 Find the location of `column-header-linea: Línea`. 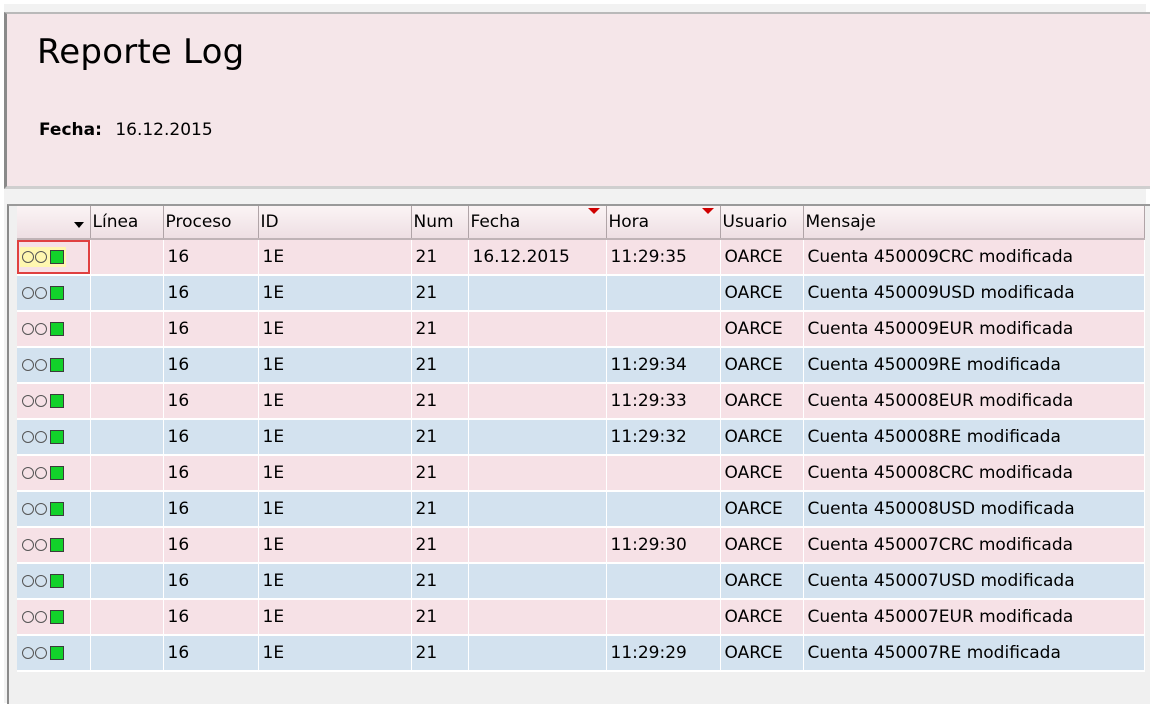

column-header-linea: Línea is located at coordinates (127, 223).